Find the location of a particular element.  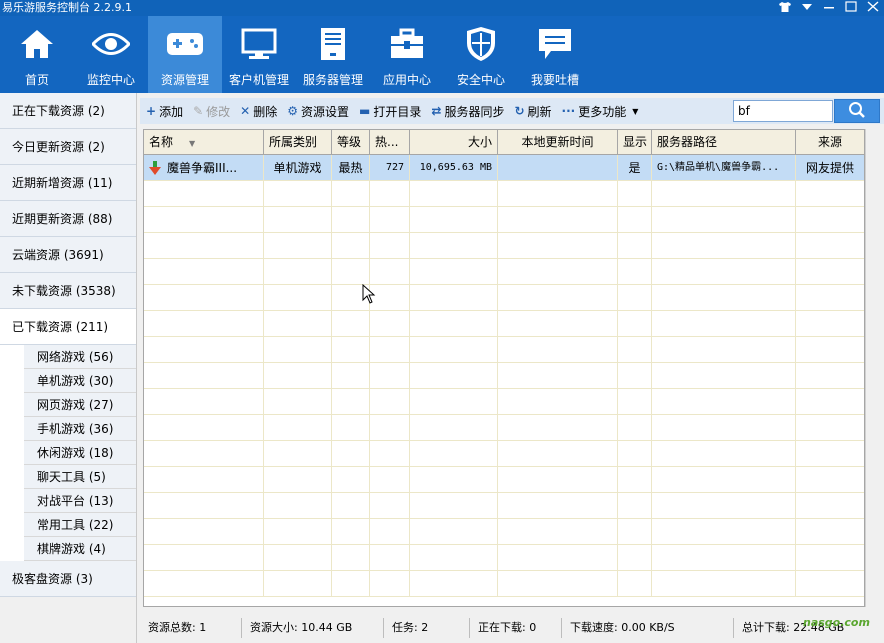

nav-feedback: 我要吐槽 is located at coordinates (555, 54).